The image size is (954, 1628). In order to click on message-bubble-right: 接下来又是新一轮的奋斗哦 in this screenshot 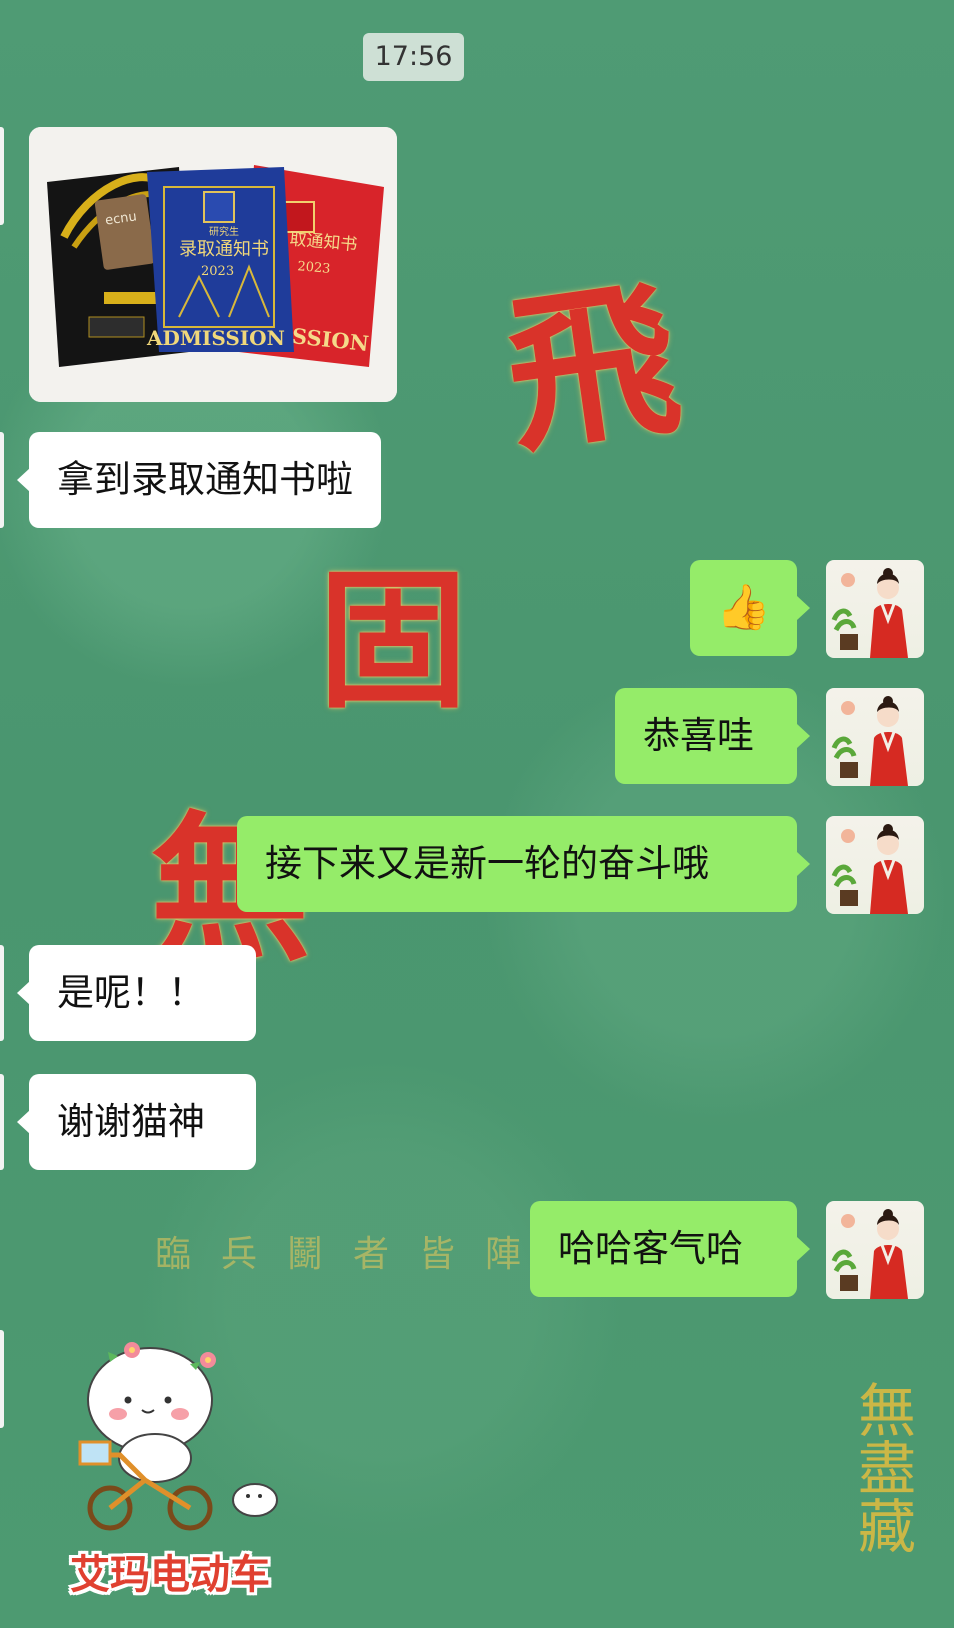, I will do `click(523, 864)`.